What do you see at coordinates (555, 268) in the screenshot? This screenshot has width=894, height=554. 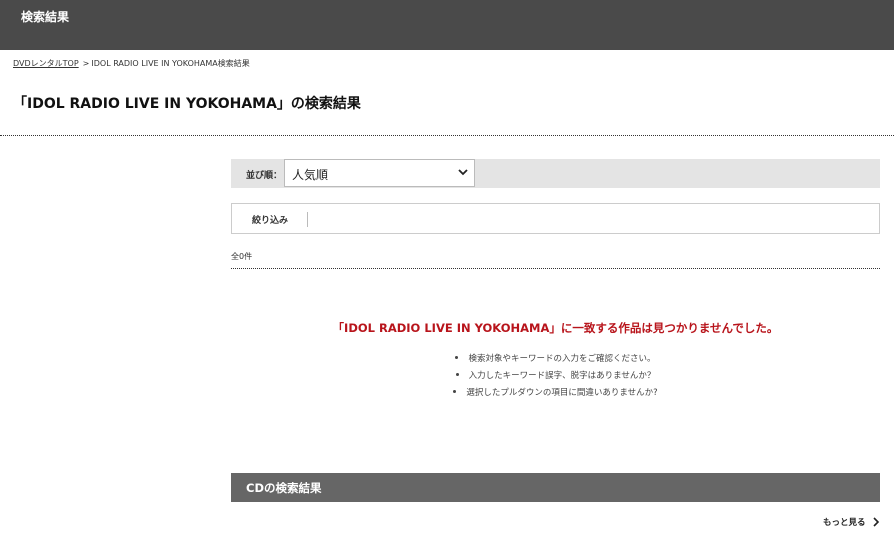 I see `count-divider` at bounding box center [555, 268].